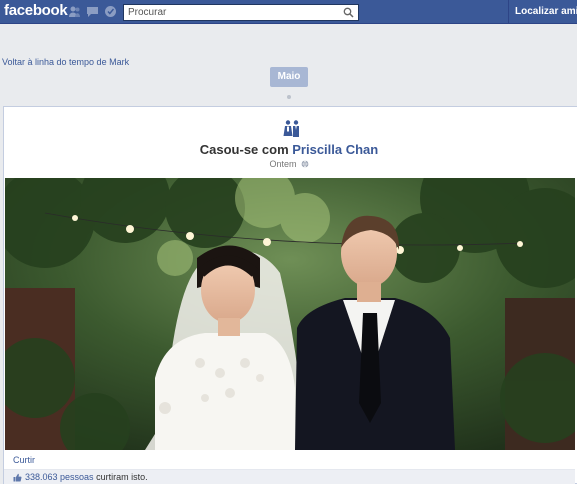 The image size is (577, 484). What do you see at coordinates (24, 460) in the screenshot?
I see `like-button: Curtir` at bounding box center [24, 460].